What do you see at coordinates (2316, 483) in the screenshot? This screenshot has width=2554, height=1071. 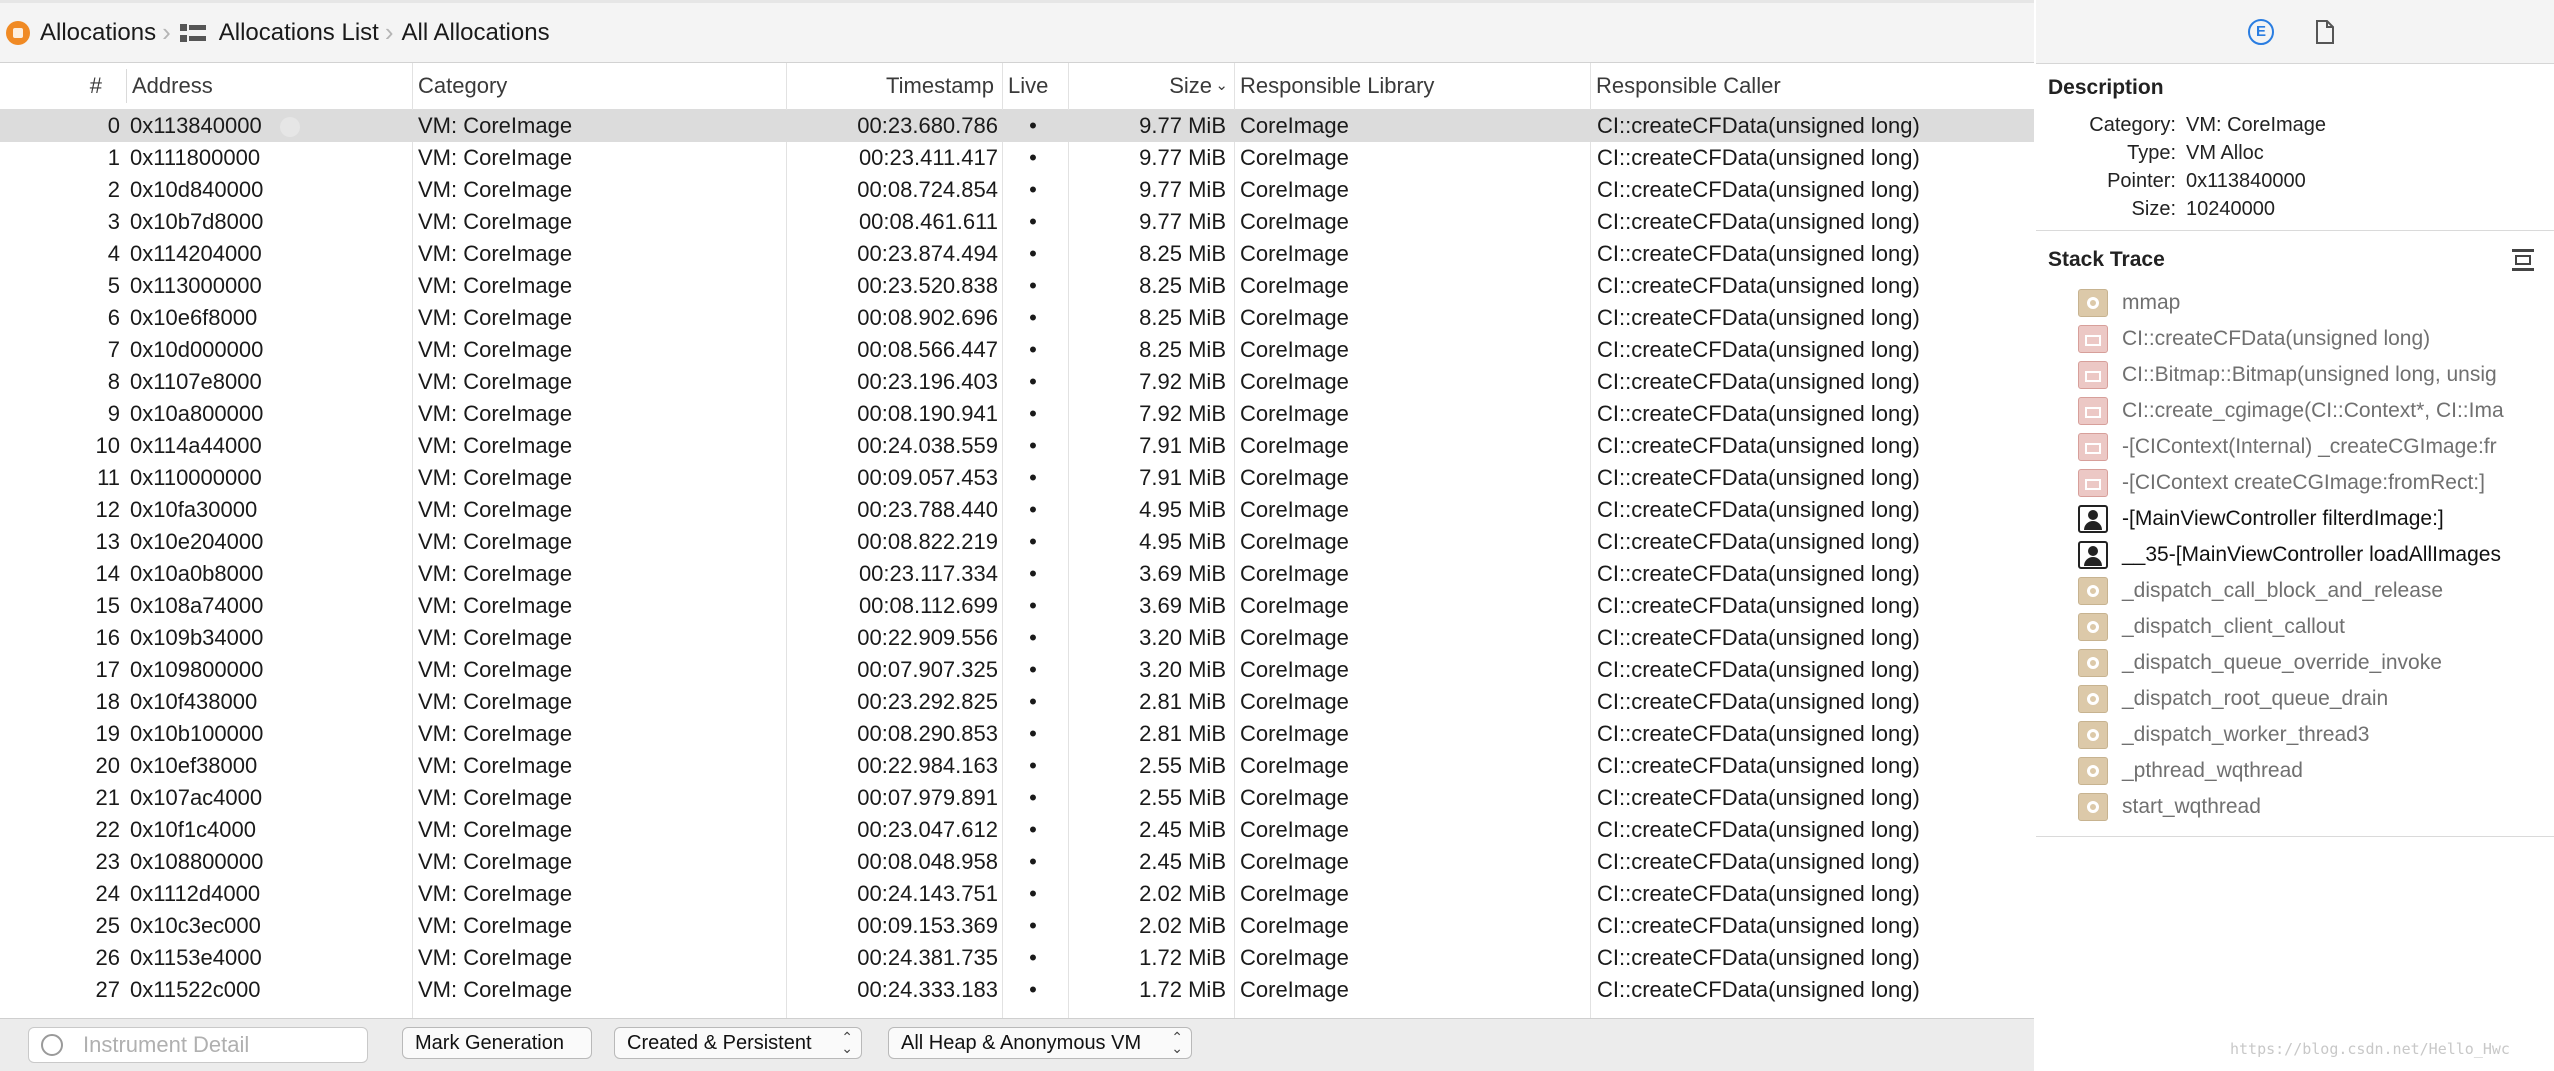 I see `stack-frame: -[CIContext createCGImage:fromRect:]` at bounding box center [2316, 483].